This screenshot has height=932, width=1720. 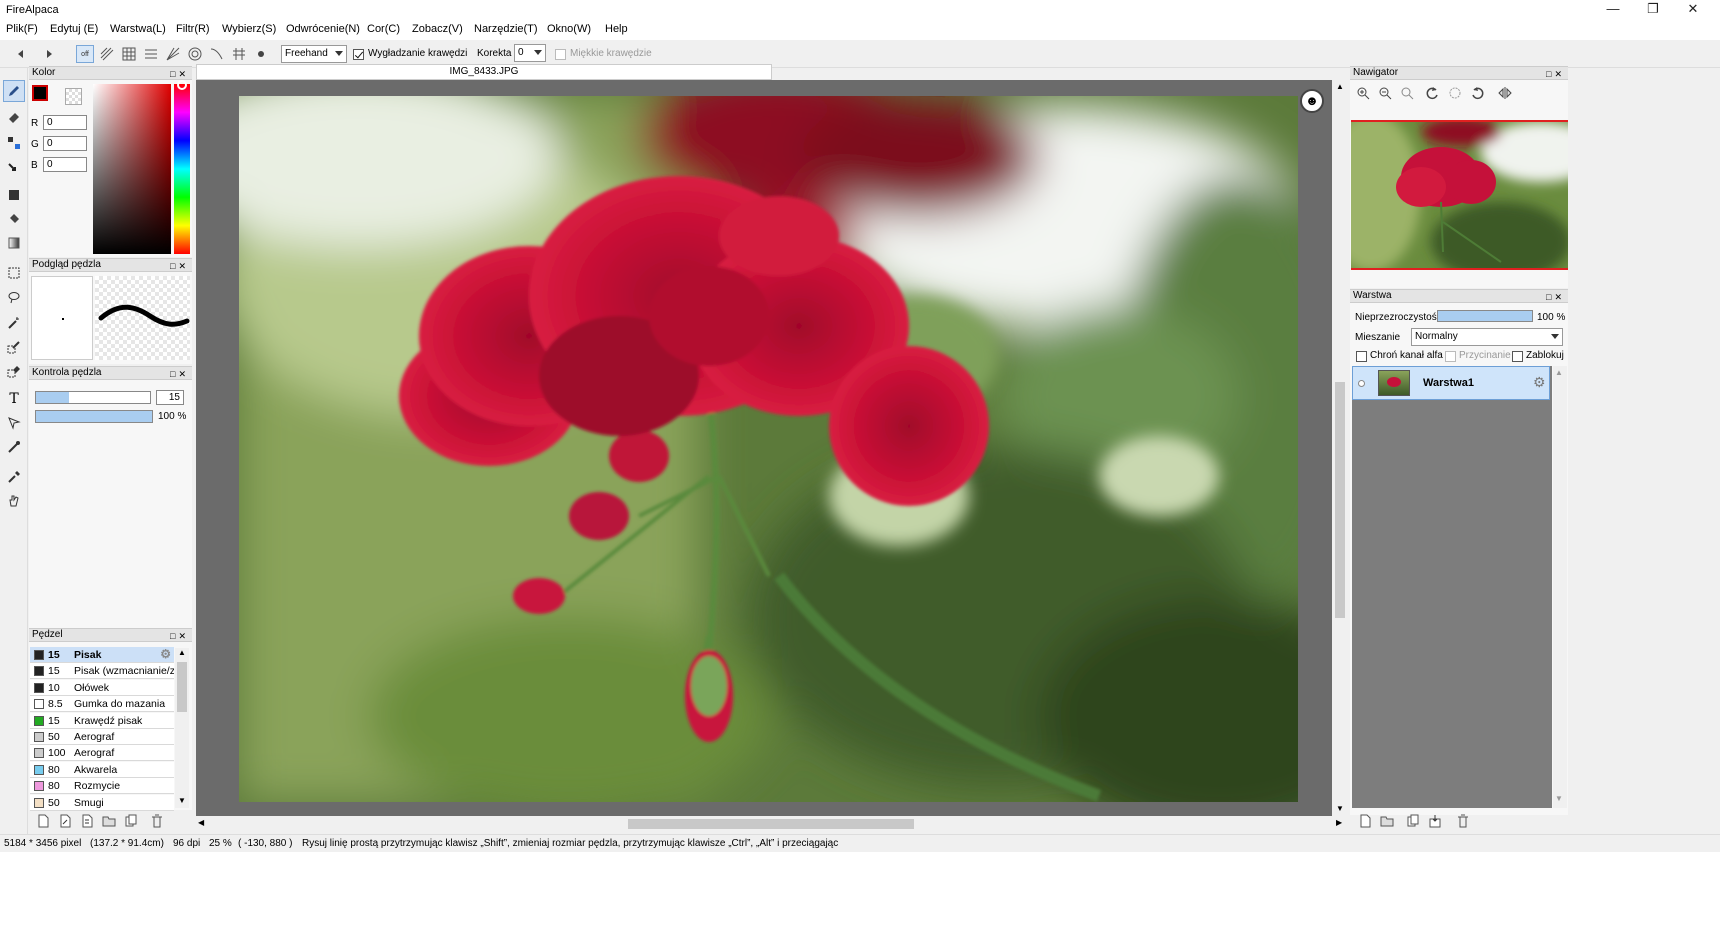 What do you see at coordinates (170, 397) in the screenshot?
I see `brush-size-field: 15` at bounding box center [170, 397].